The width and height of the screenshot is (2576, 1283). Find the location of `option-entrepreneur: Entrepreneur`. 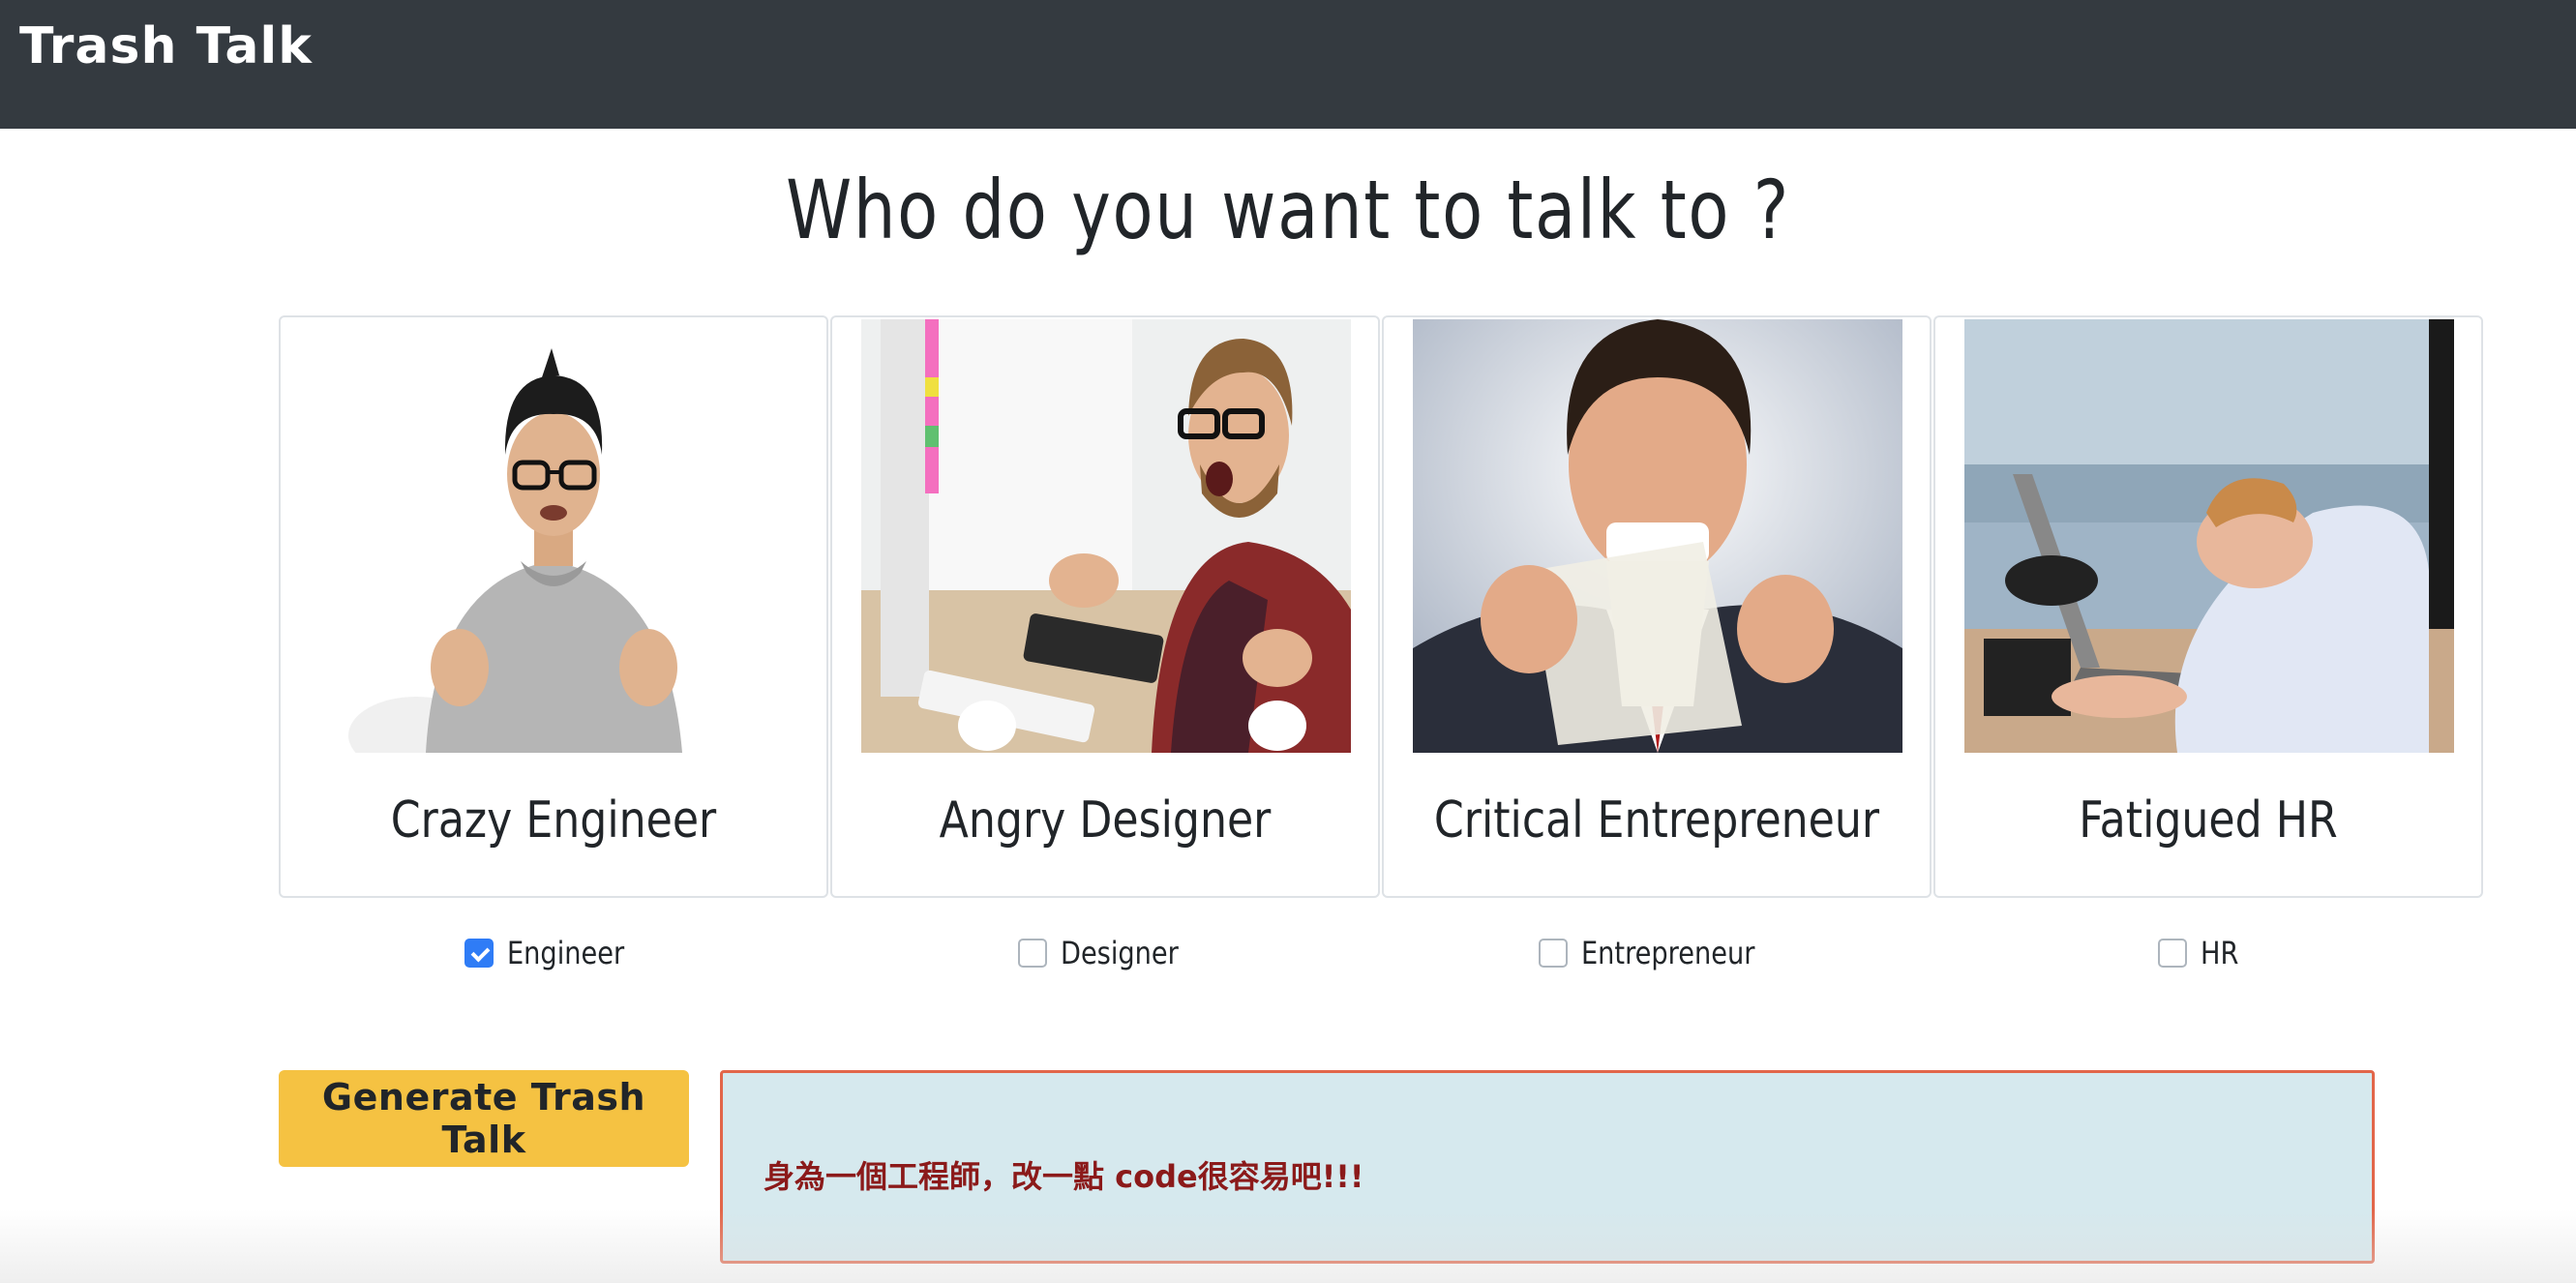

option-entrepreneur: Entrepreneur is located at coordinates (1662, 953).